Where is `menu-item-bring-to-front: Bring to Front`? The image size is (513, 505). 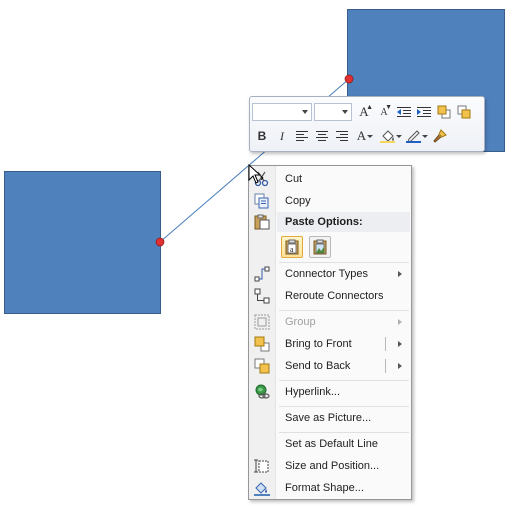
menu-item-bring-to-front: Bring to Front is located at coordinates (330, 344).